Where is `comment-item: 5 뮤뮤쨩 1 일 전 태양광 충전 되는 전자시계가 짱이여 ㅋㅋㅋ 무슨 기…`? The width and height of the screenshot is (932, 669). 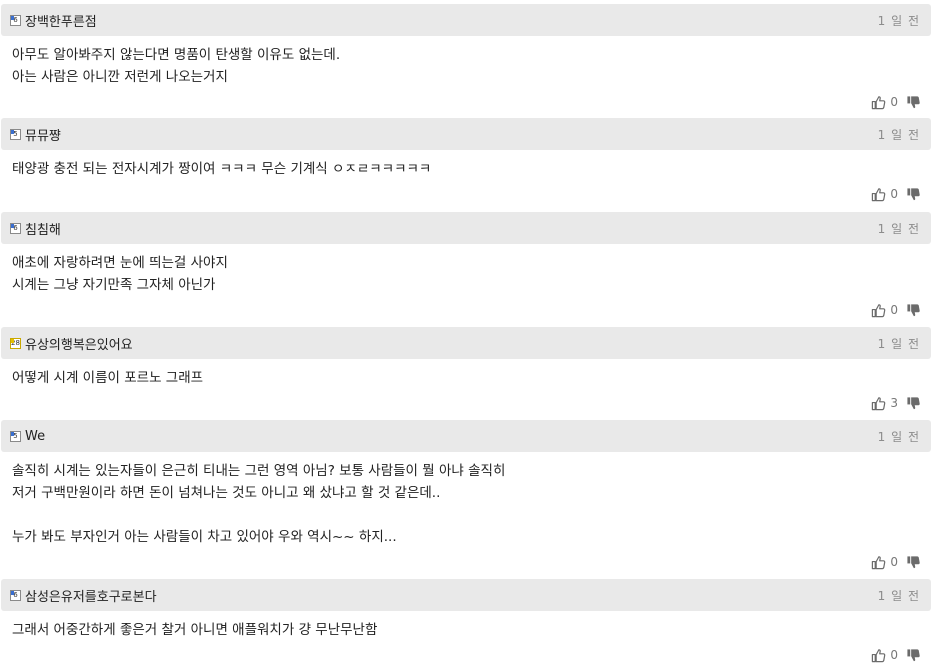 comment-item: 5 뮤뮤쨩 1 일 전 태양광 충전 되는 전자시계가 짱이여 ㅋㅋㅋ 무슨 기… is located at coordinates (466, 162).